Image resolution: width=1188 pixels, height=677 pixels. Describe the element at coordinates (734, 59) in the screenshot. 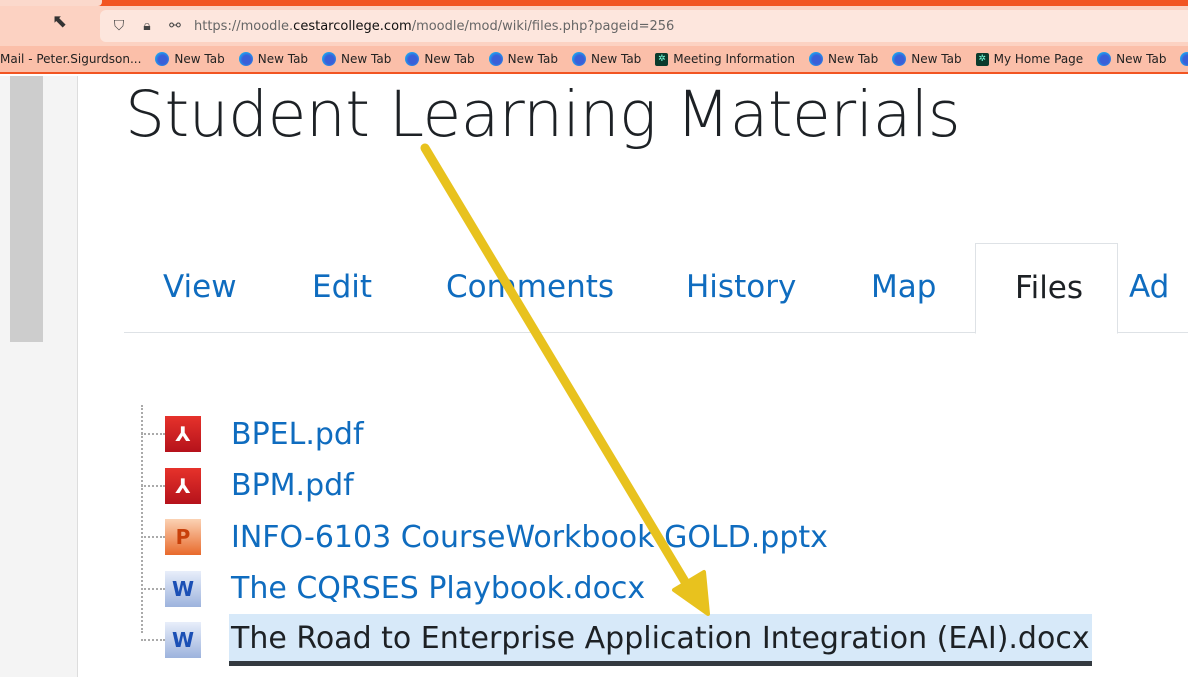

I see `bookmark-label: Meeting Information` at that location.